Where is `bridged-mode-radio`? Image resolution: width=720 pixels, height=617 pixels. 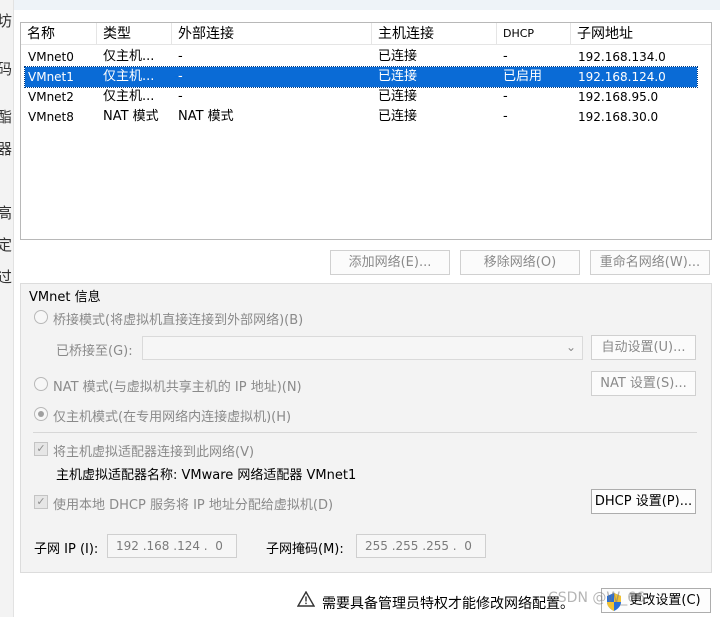
bridged-mode-radio is located at coordinates (41, 317).